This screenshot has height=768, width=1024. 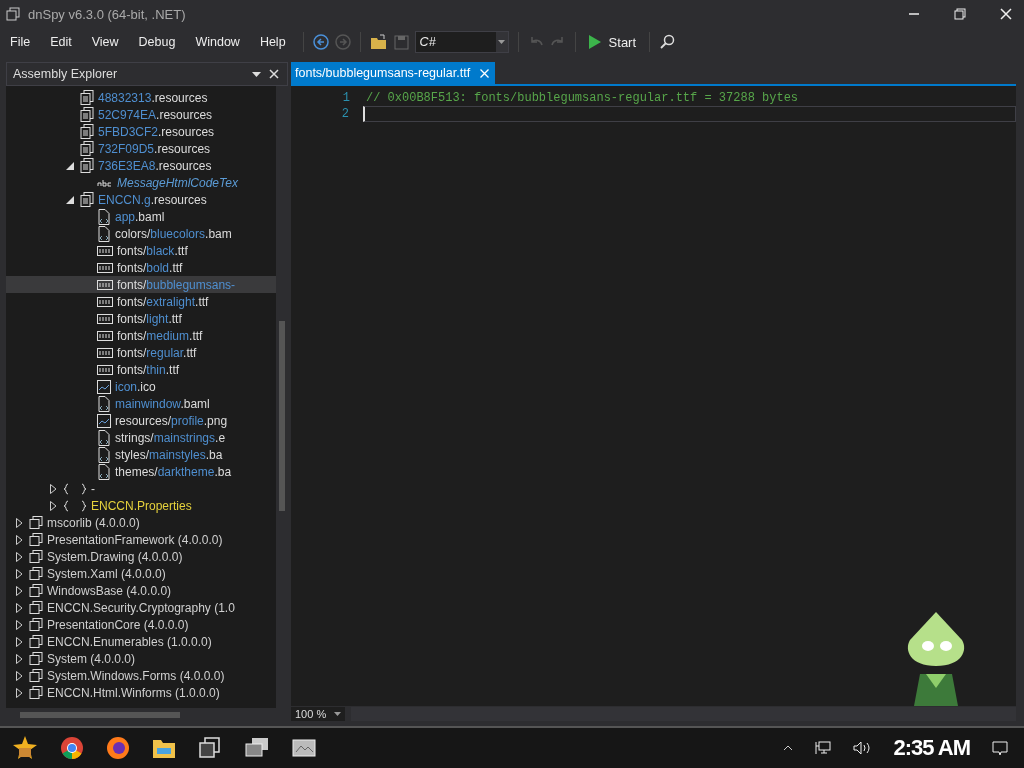 I want to click on tree-item: 48832313.resources, so click(x=141, y=97).